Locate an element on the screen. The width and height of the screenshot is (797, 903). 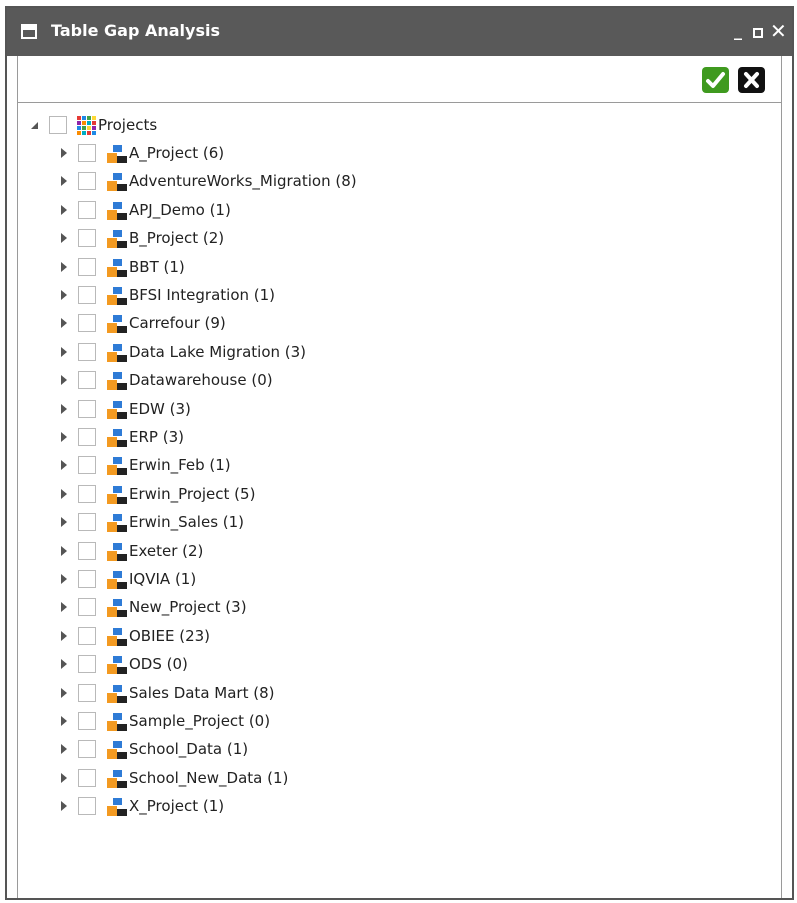
minimize-button: _ is located at coordinates (738, 31).